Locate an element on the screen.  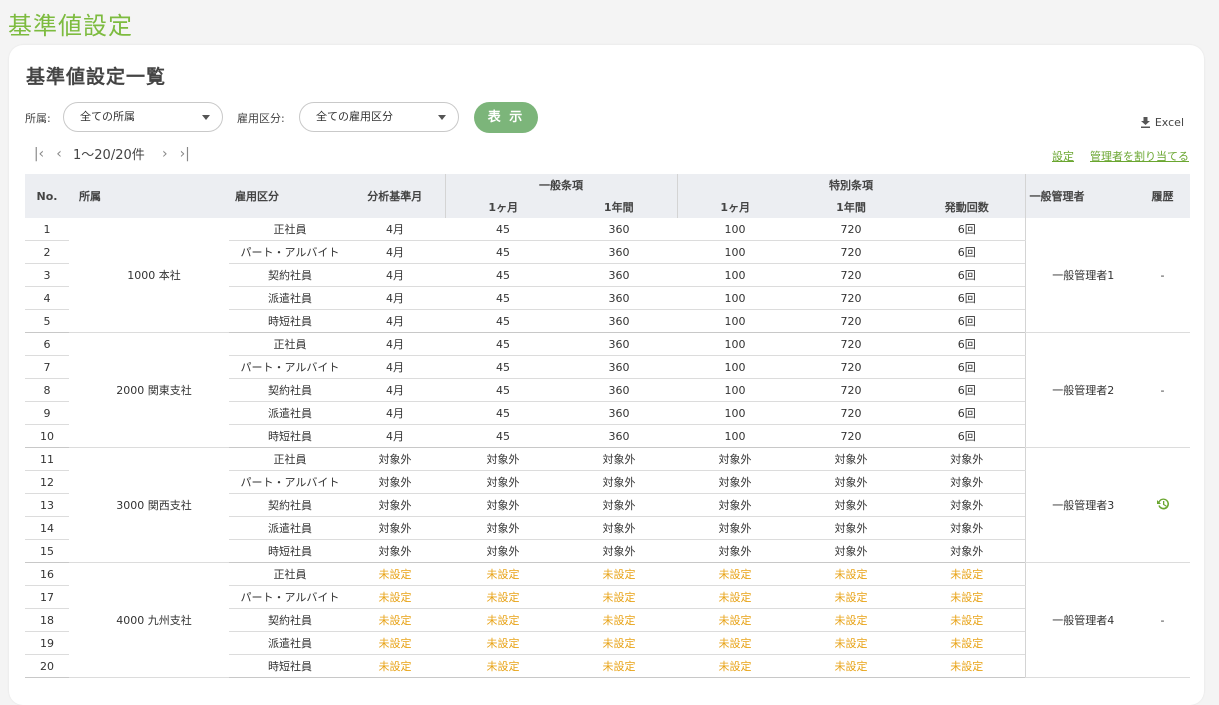
settings-link: 設定 is located at coordinates (1063, 156).